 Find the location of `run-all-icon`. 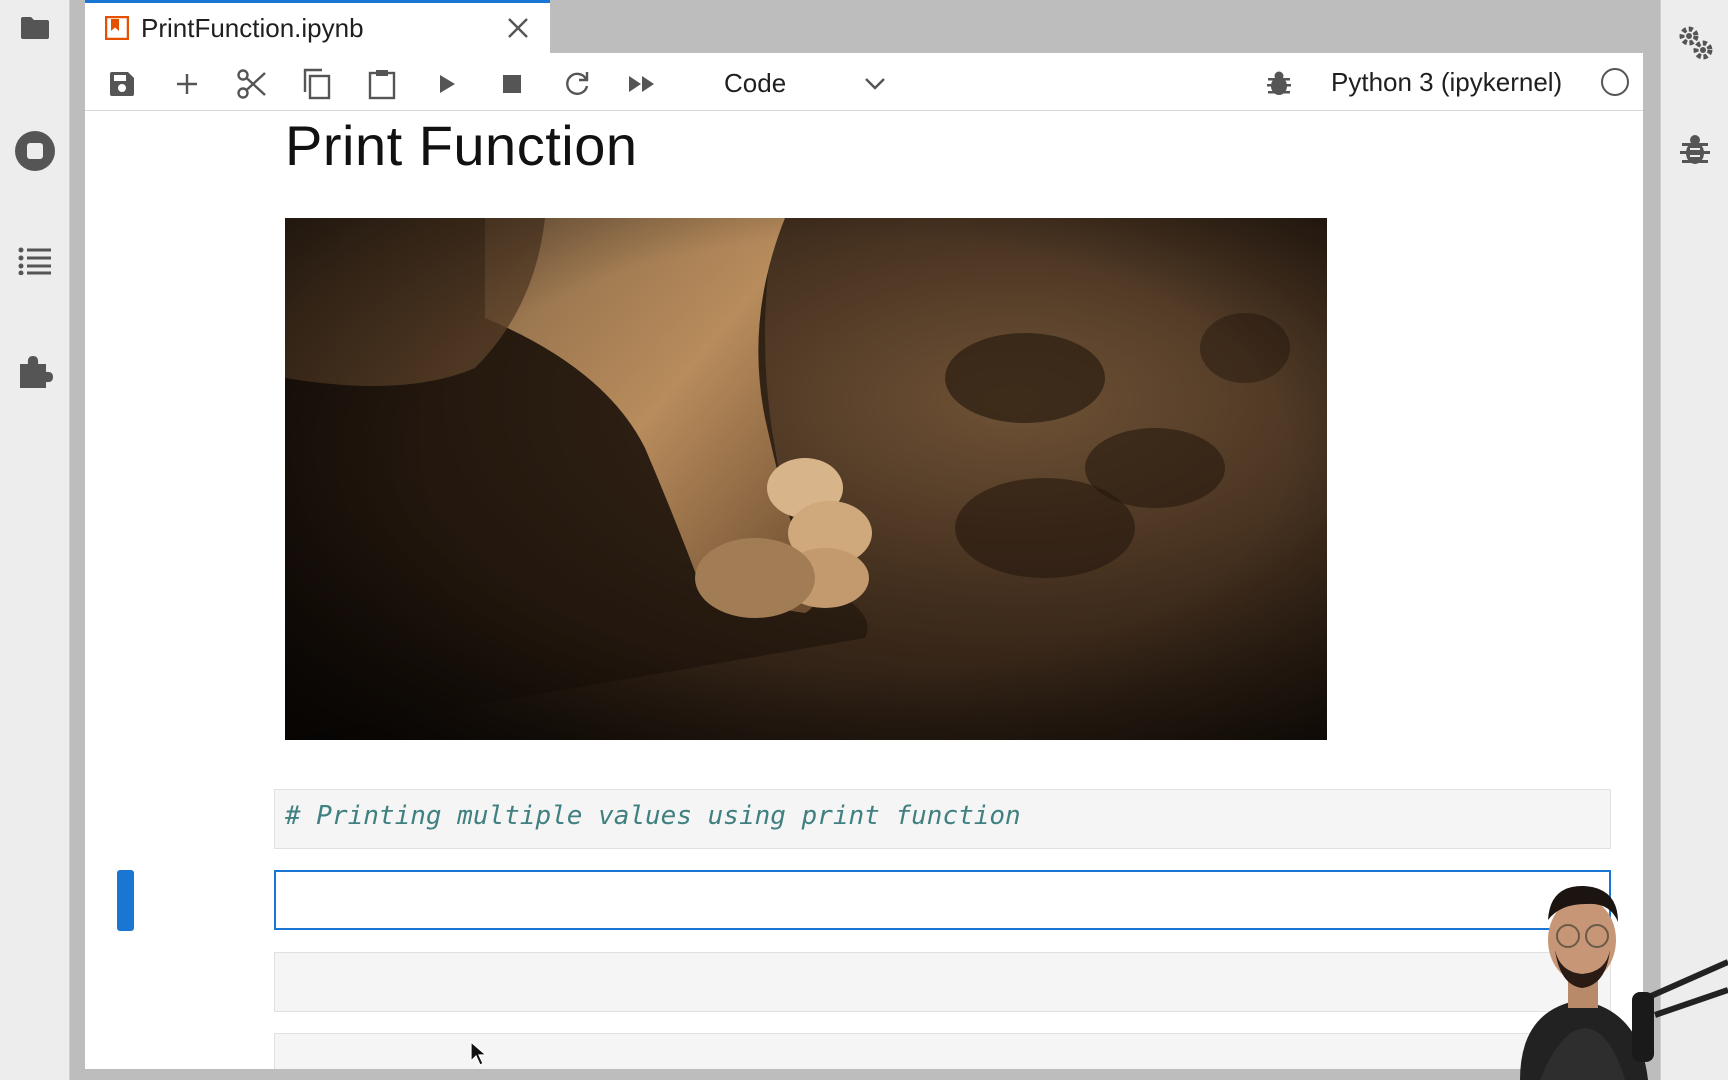

run-all-icon is located at coordinates (642, 84).